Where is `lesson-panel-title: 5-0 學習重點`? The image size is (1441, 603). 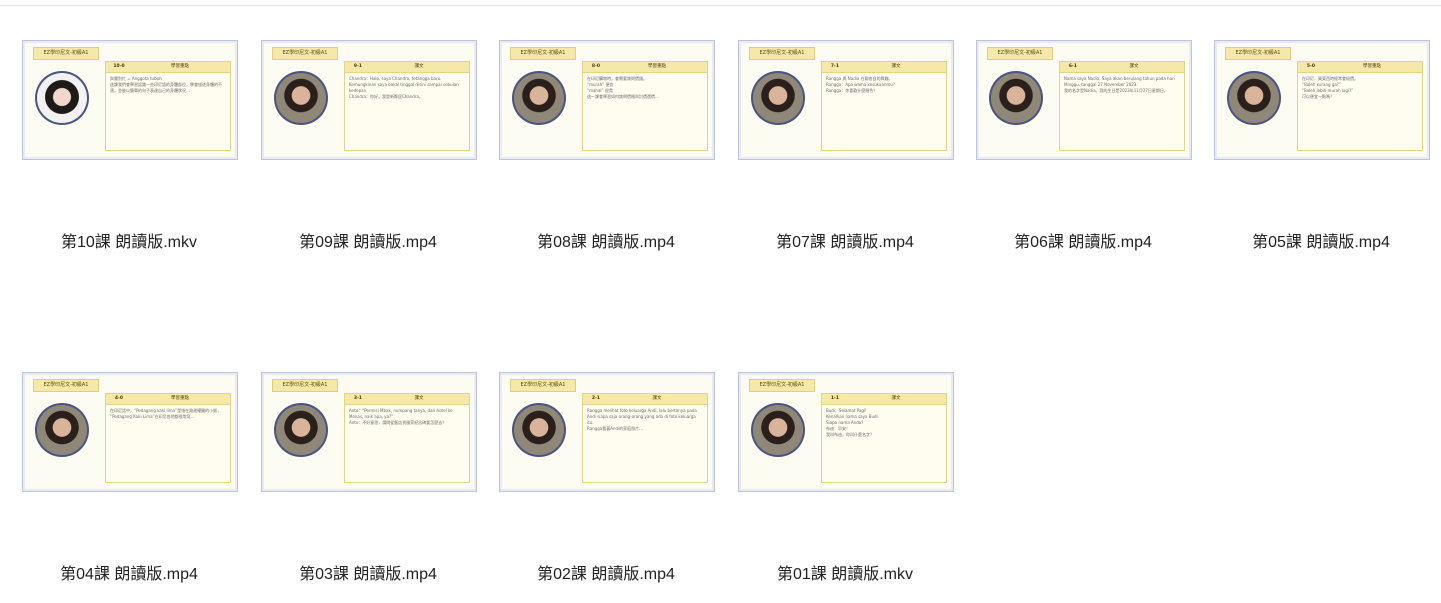
lesson-panel-title: 5-0 學習重點 is located at coordinates (1360, 67).